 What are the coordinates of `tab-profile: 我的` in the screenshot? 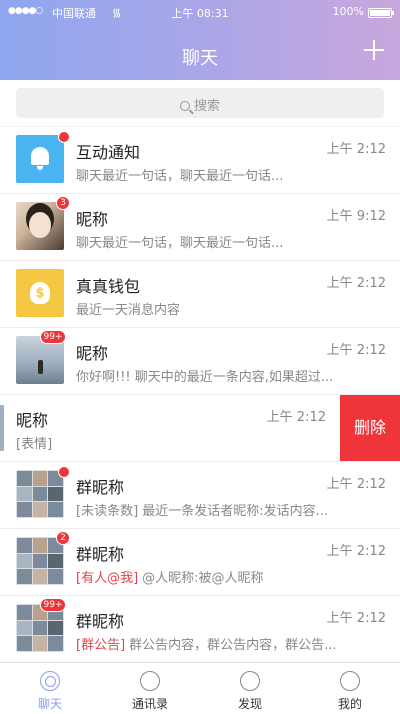 It's located at (350, 688).